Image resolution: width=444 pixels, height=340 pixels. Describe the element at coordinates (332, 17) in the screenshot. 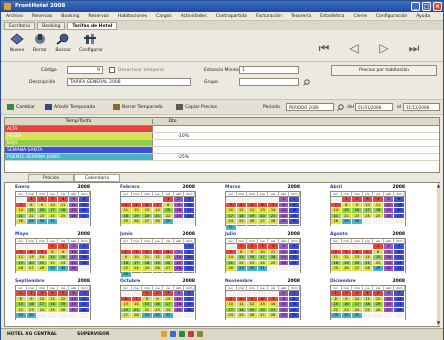

I see `menu-estadistica: Estadística` at that location.